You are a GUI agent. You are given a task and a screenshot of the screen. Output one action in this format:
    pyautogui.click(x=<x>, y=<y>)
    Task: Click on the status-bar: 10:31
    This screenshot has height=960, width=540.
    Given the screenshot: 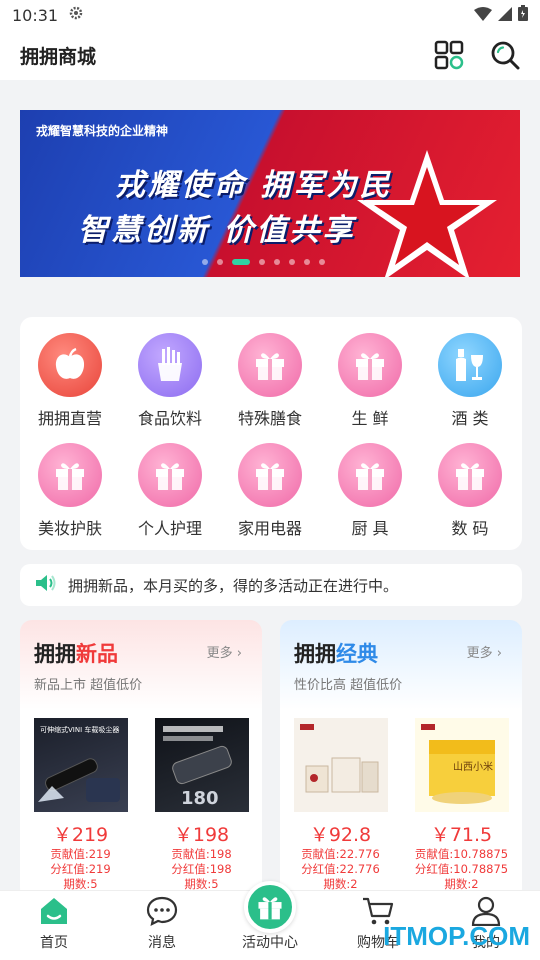 What is the action you would take?
    pyautogui.click(x=270, y=15)
    